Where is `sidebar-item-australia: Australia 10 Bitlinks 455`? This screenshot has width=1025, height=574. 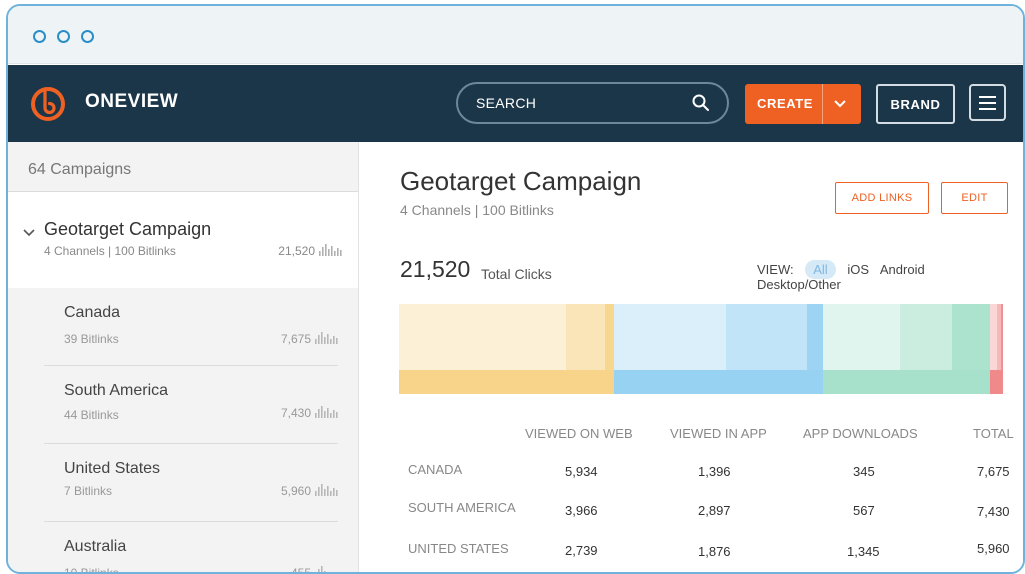 sidebar-item-australia: Australia 10 Bitlinks 455 is located at coordinates (191, 548).